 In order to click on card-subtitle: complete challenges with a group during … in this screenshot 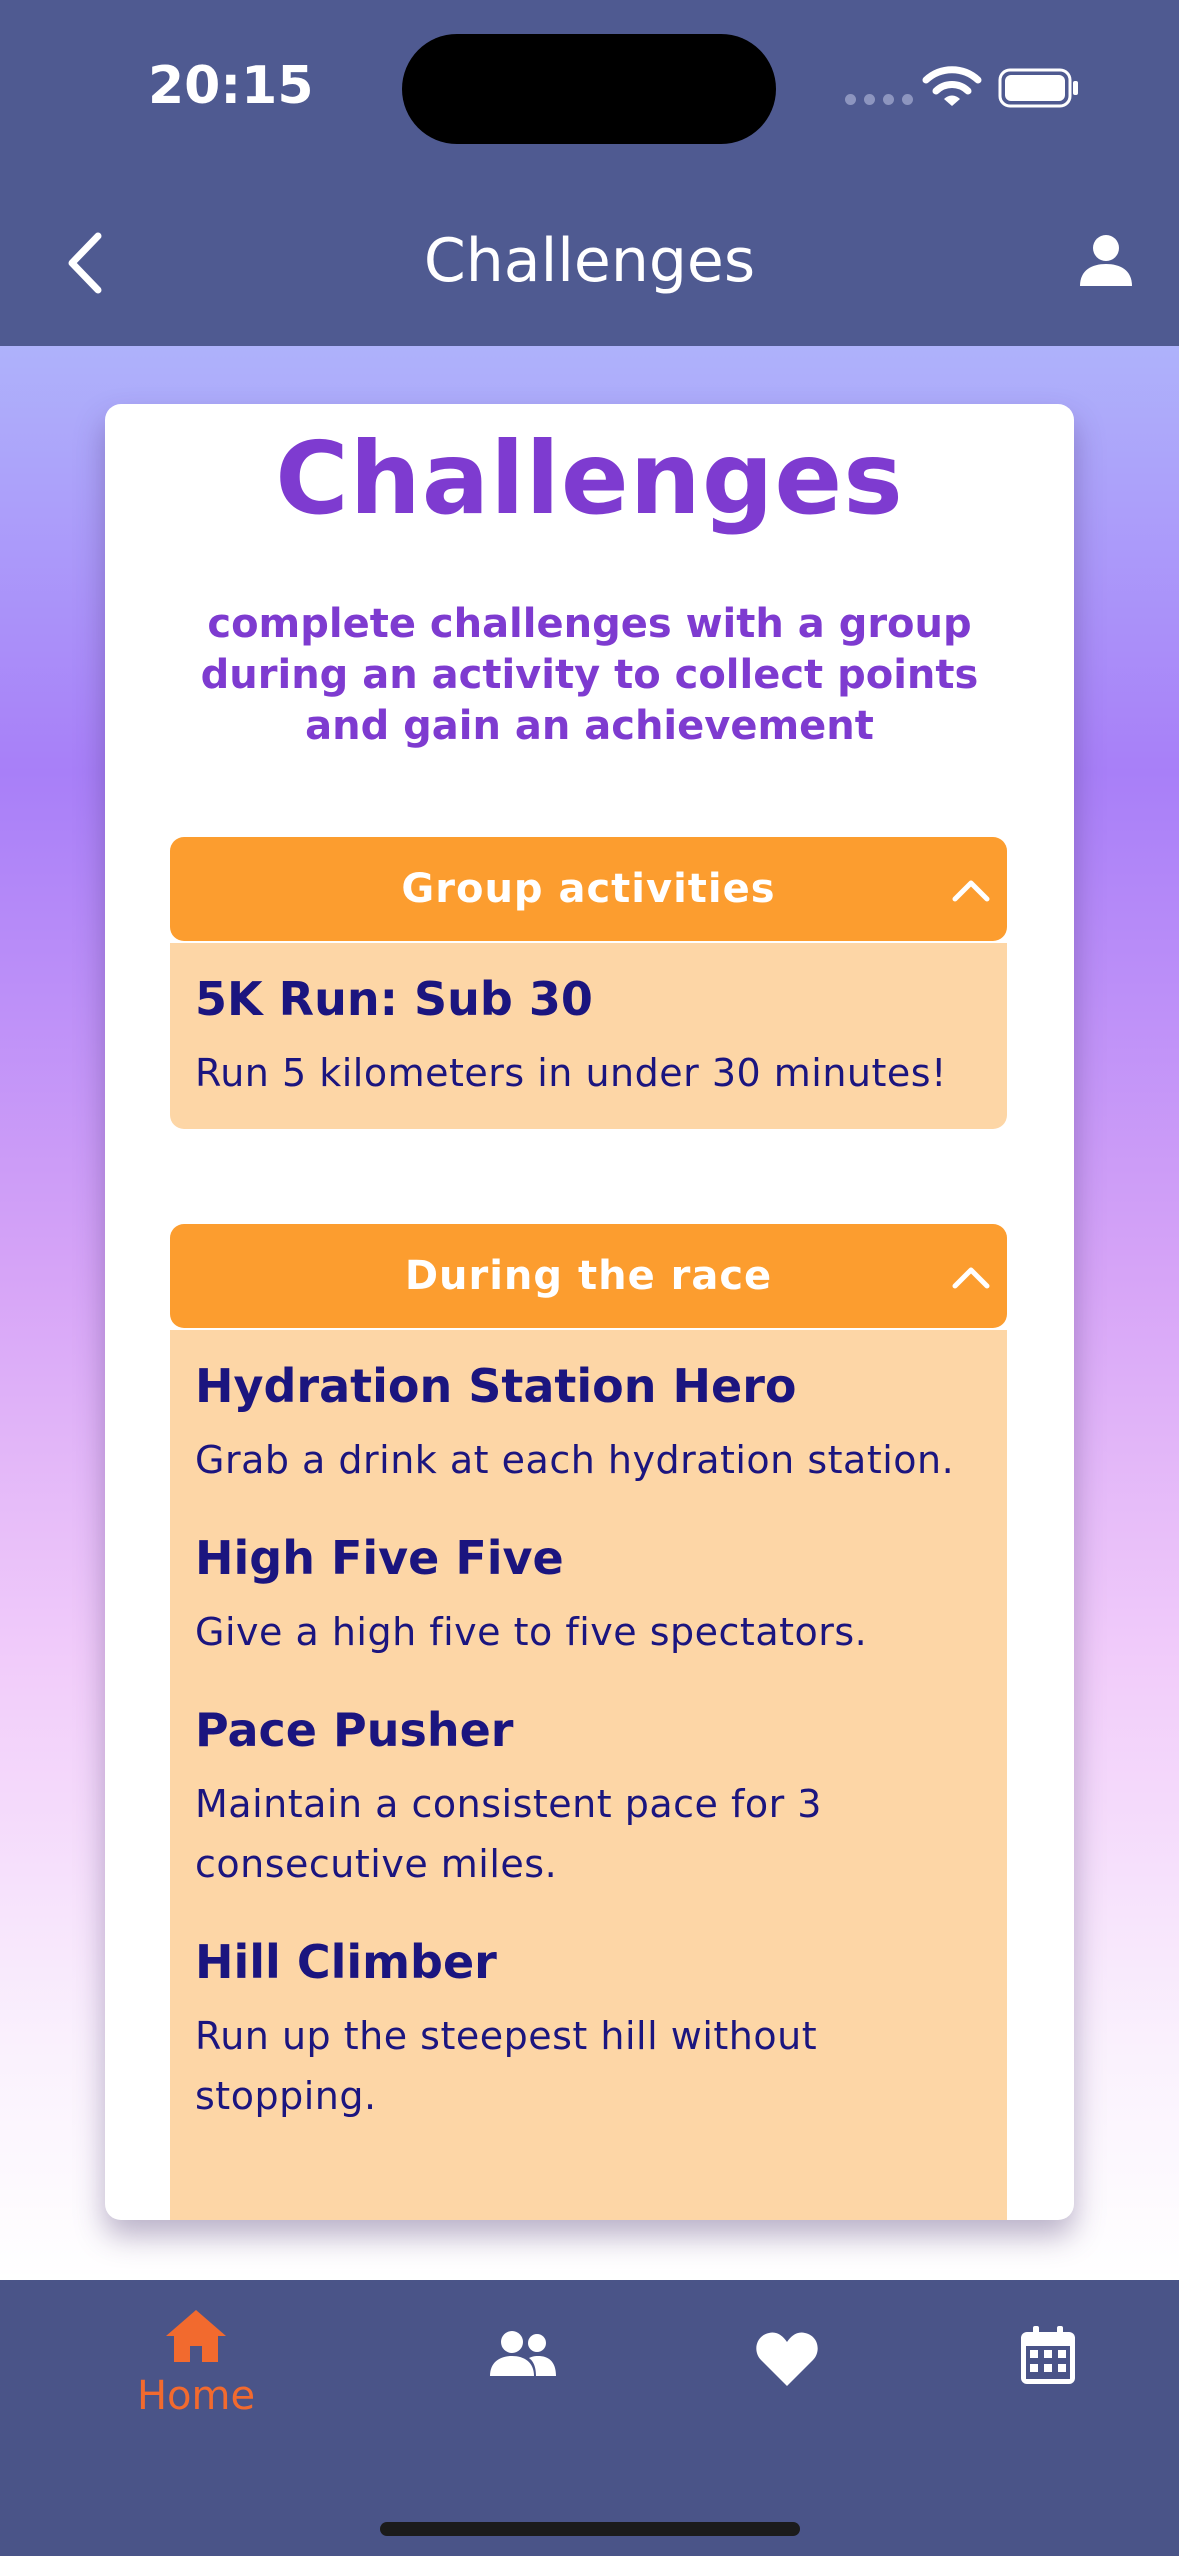, I will do `click(589, 675)`.